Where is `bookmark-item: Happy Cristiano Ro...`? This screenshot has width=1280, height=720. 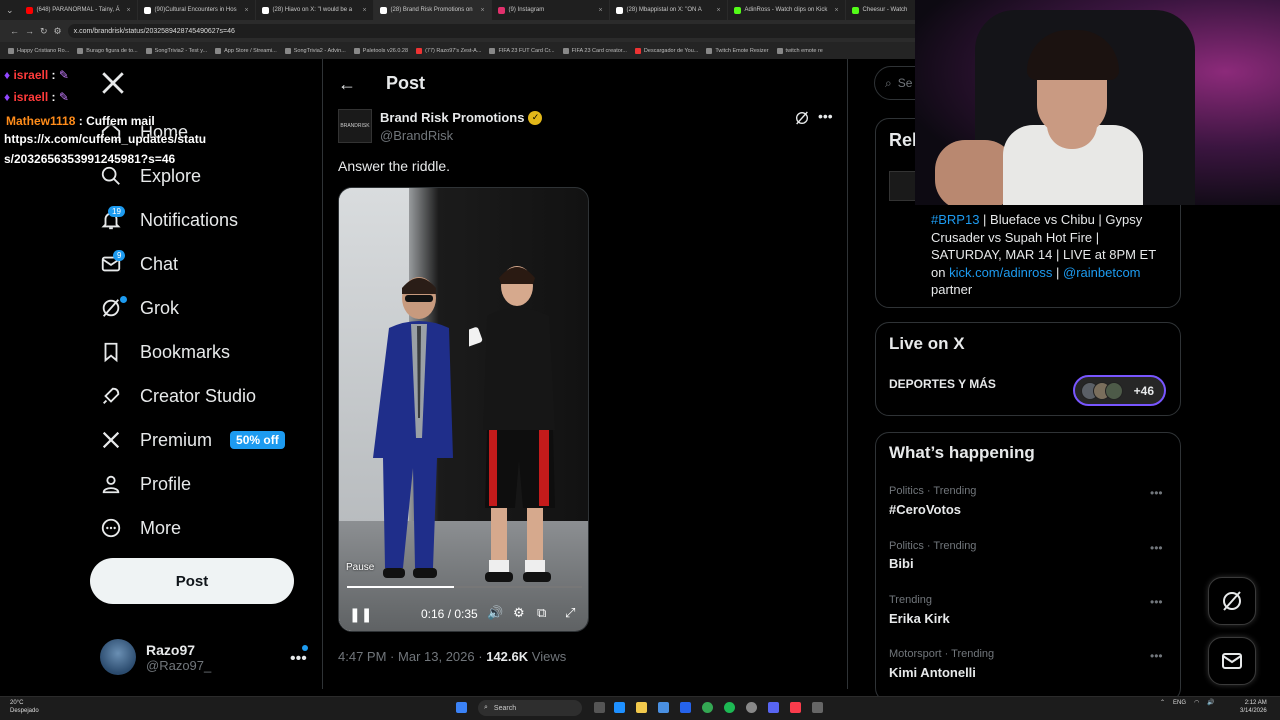 bookmark-item: Happy Cristiano Ro... is located at coordinates (38, 50).